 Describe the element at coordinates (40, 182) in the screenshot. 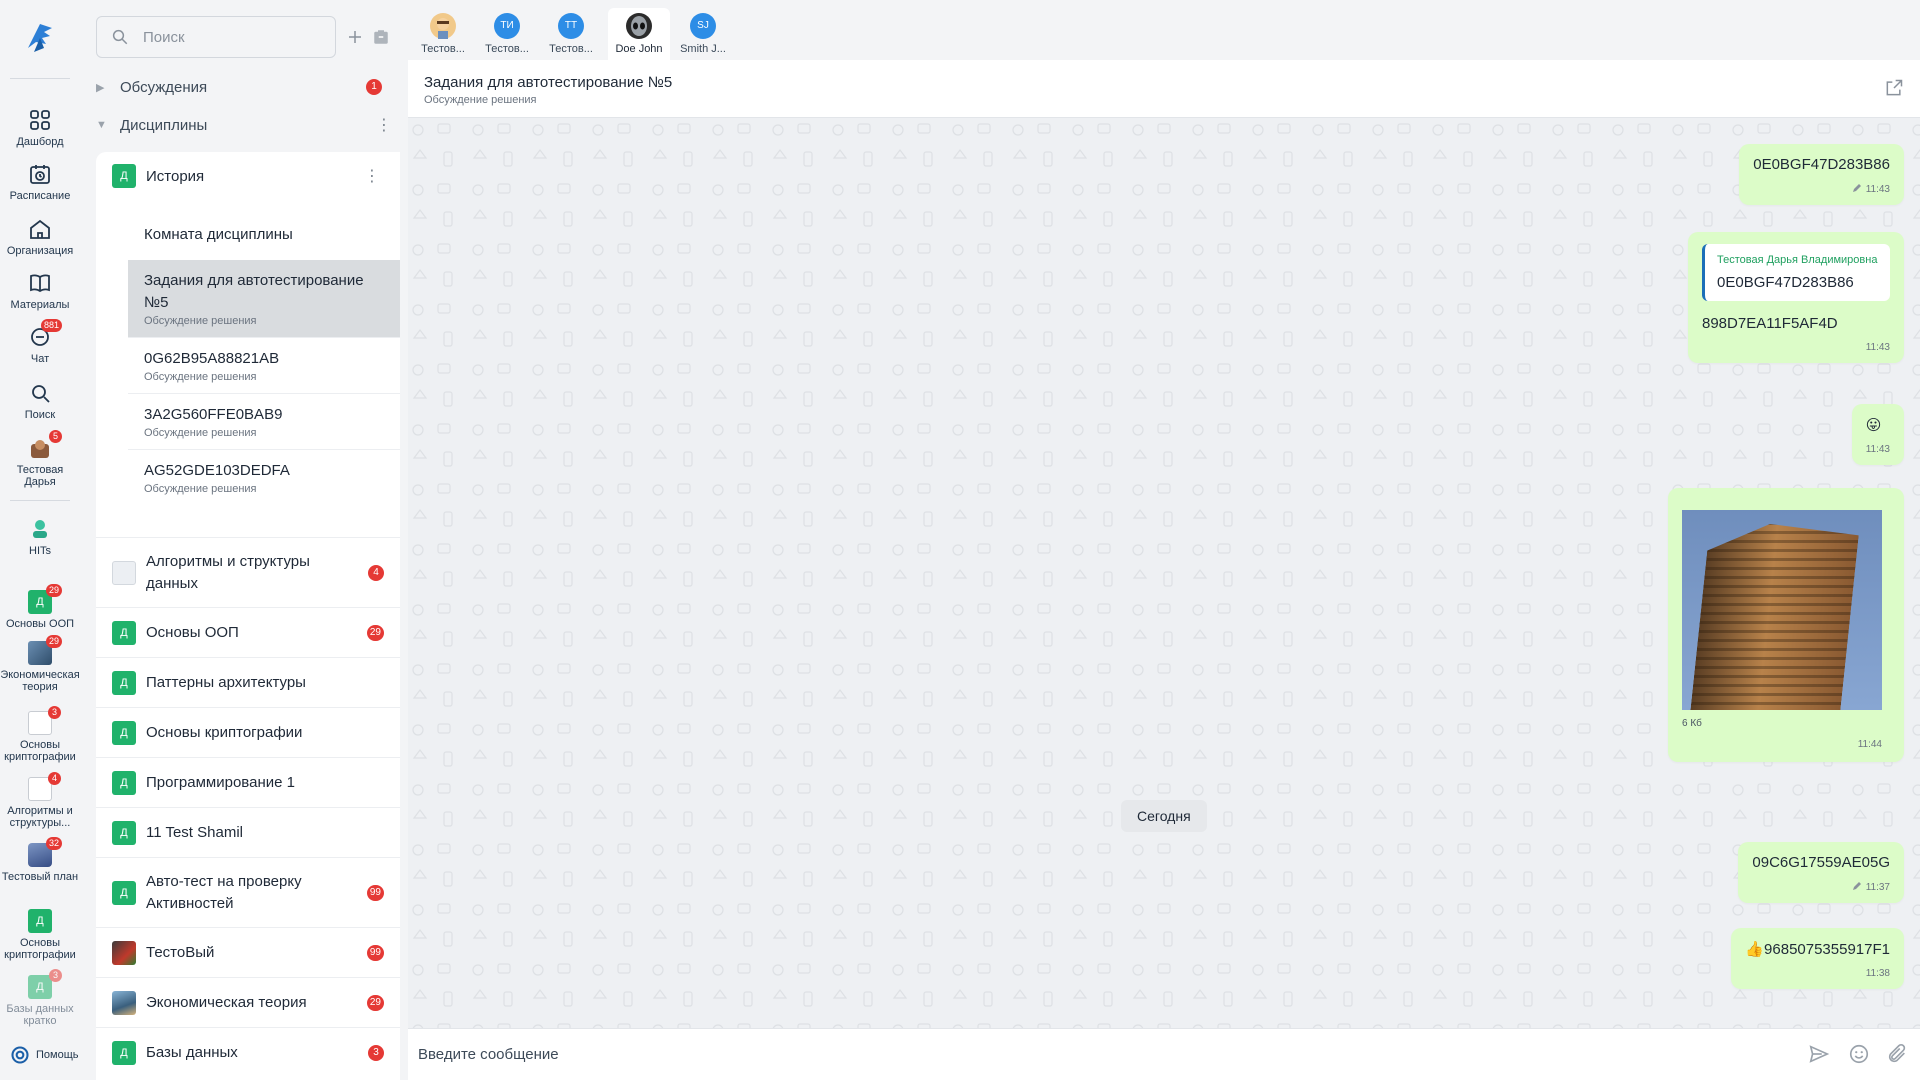

I see `rail-item-schedule: Расписание` at that location.